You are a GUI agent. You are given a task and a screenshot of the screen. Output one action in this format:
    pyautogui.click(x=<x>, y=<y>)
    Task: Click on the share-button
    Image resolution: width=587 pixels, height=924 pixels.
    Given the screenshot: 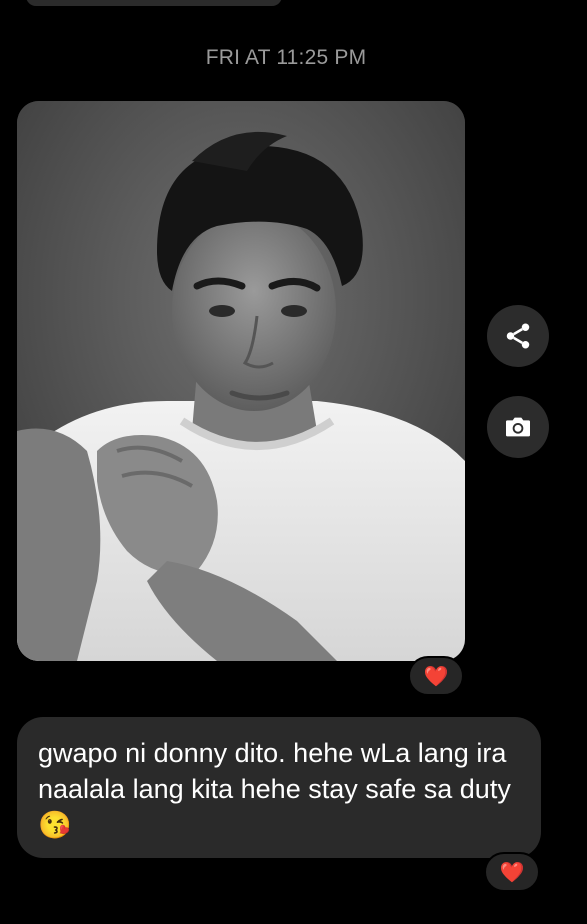 What is the action you would take?
    pyautogui.click(x=518, y=336)
    